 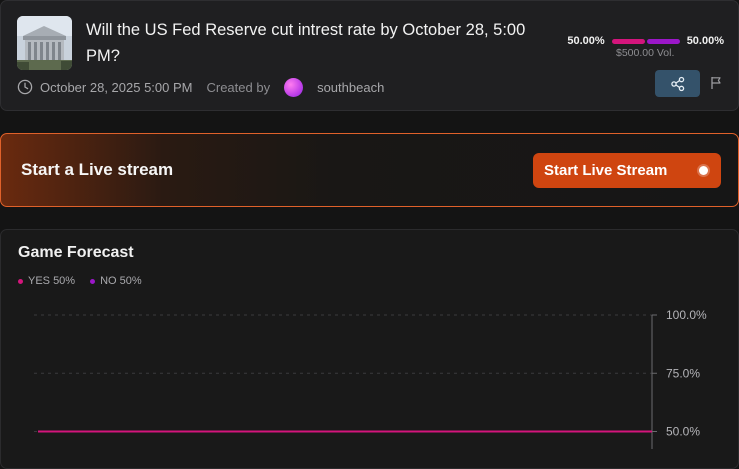 What do you see at coordinates (716, 83) in the screenshot?
I see `flag-icon` at bounding box center [716, 83].